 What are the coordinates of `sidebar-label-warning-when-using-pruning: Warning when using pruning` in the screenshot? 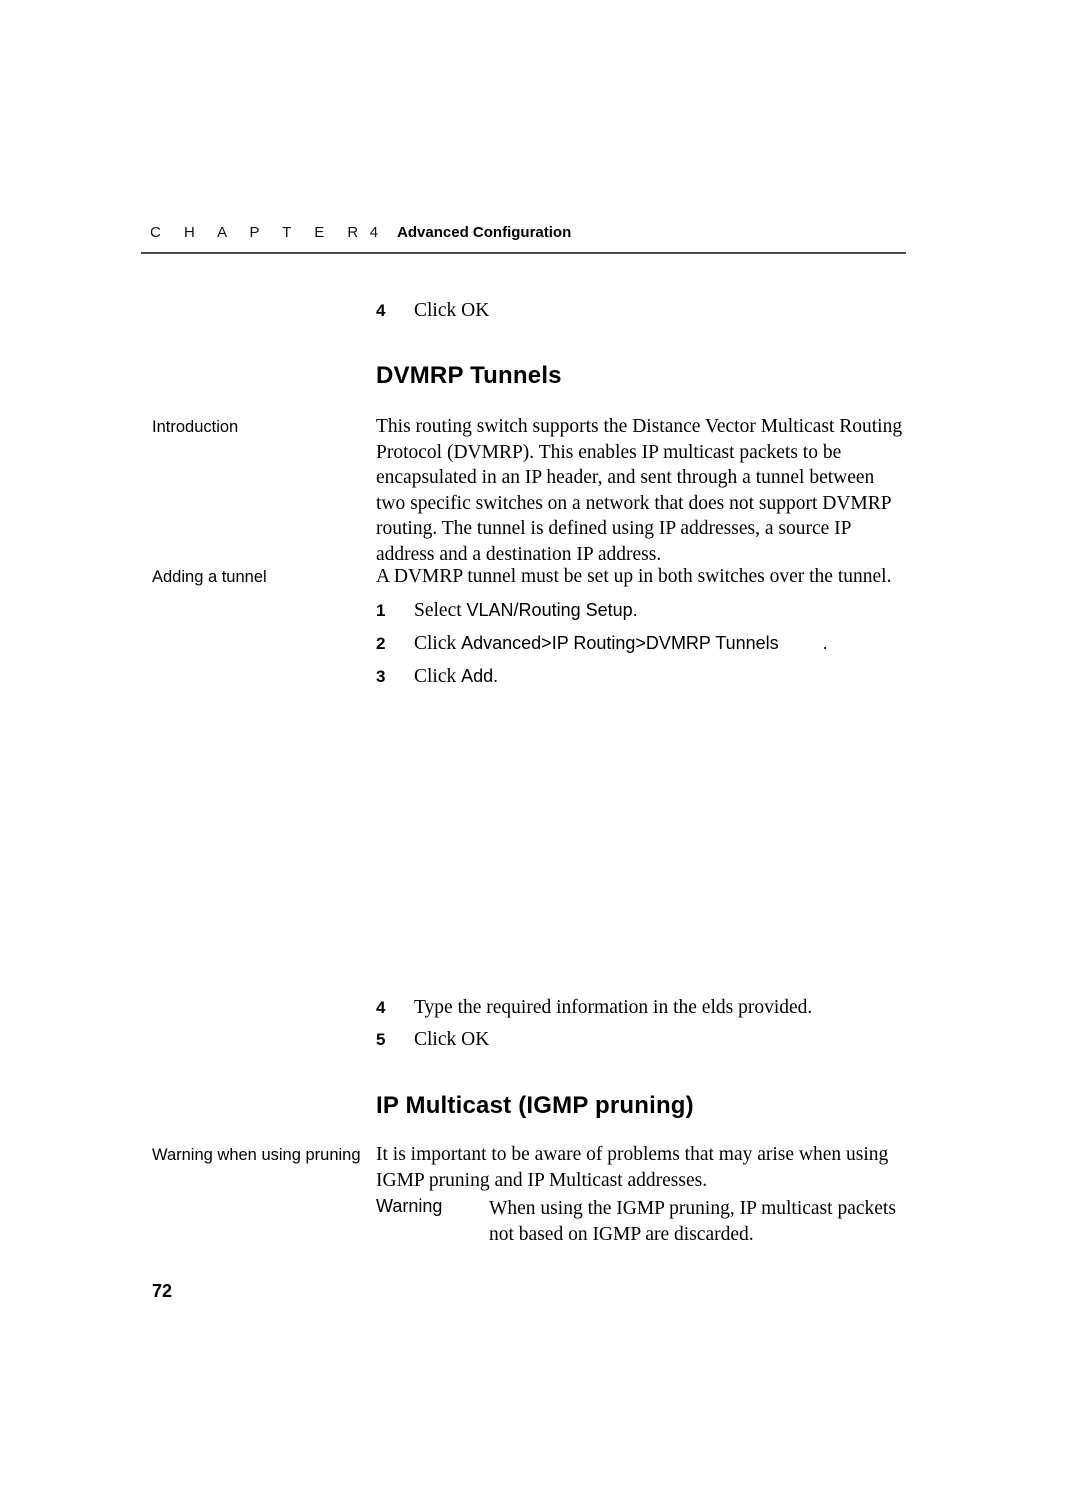 It's located at (256, 1155).